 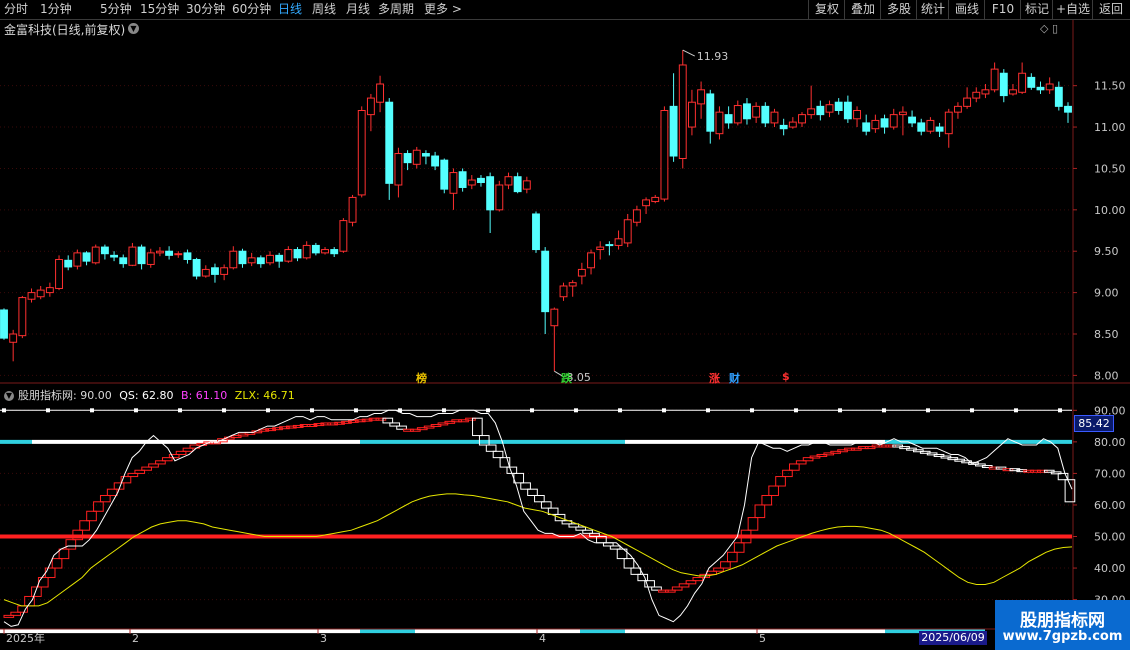 What do you see at coordinates (264, 395) in the screenshot?
I see `indicator-zlx: ZLX: 46.71` at bounding box center [264, 395].